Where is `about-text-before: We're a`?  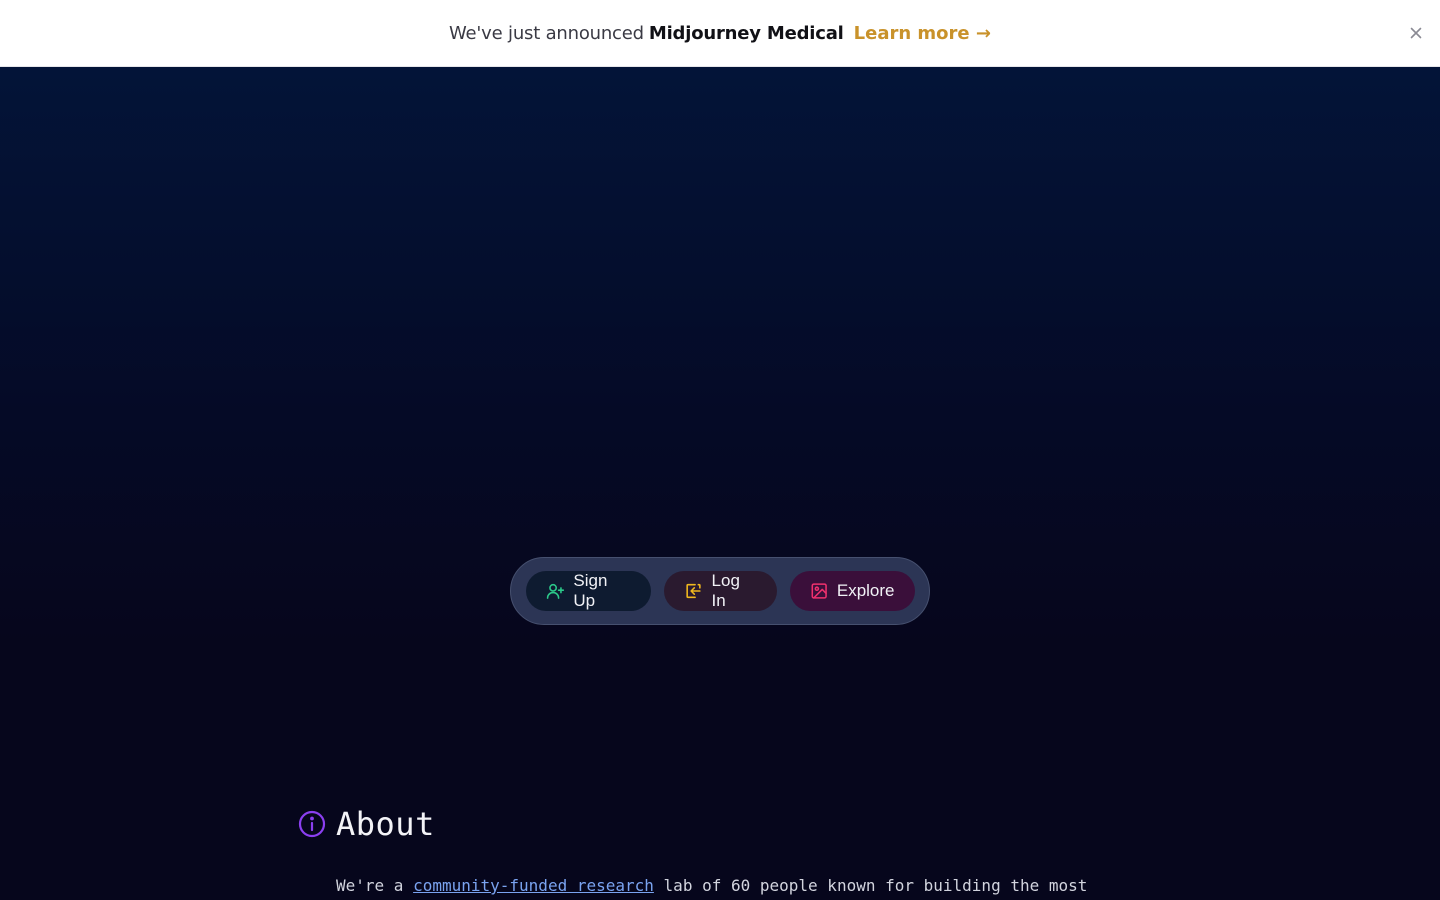 about-text-before: We're a is located at coordinates (370, 885).